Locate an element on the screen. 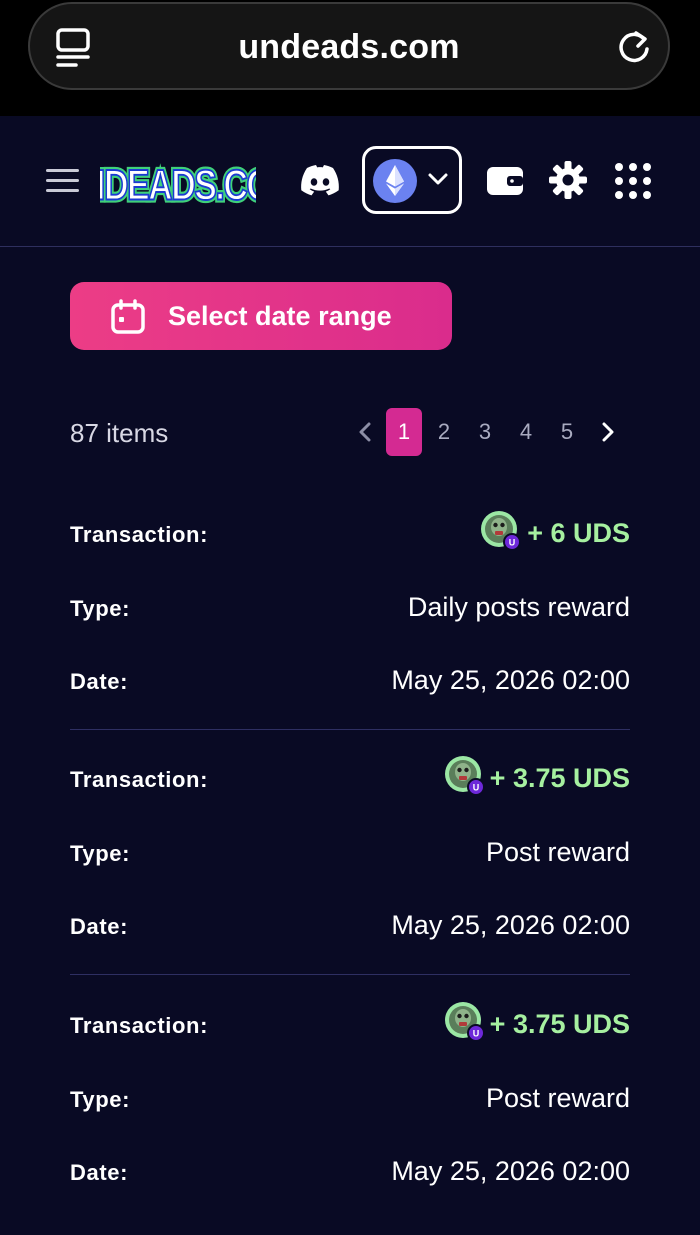 The width and height of the screenshot is (700, 1235). apps-grid-icon is located at coordinates (633, 183).